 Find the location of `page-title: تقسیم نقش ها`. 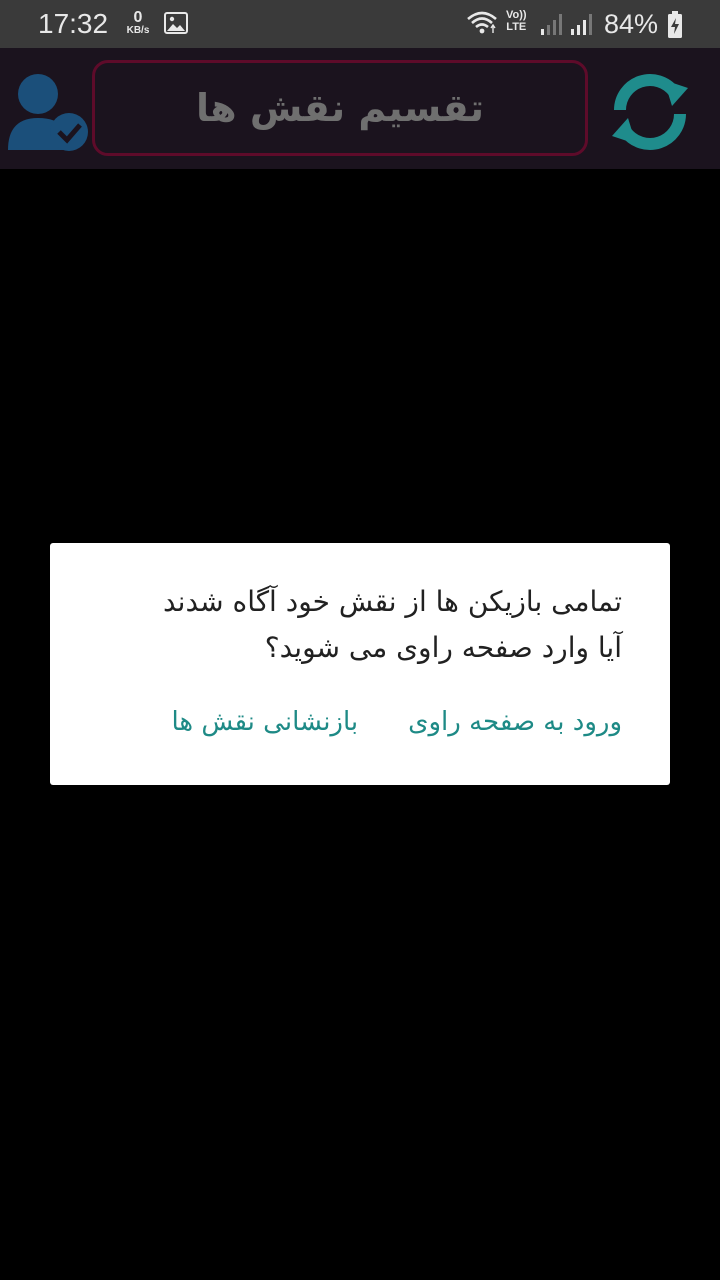

page-title: تقسیم نقش ها is located at coordinates (339, 108).